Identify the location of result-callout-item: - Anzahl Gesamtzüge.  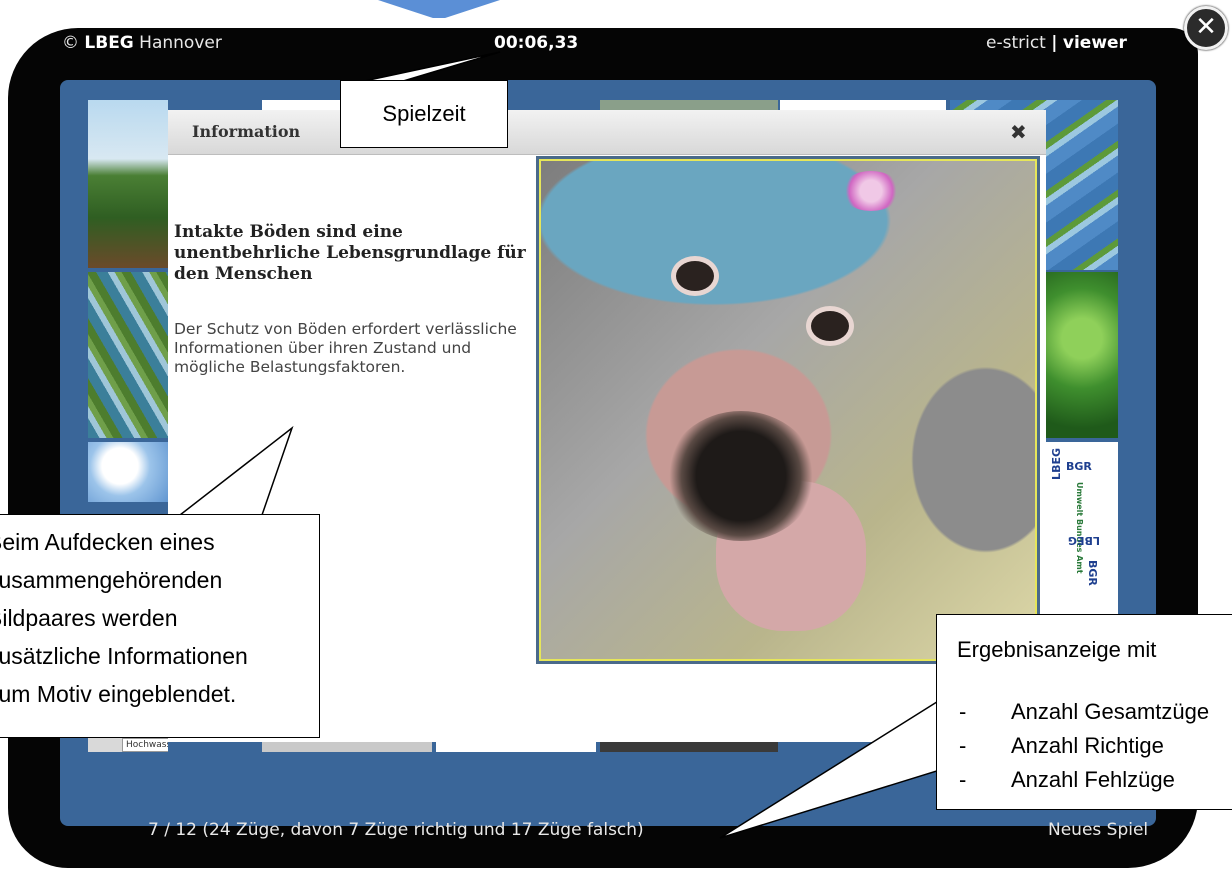
(1084, 711).